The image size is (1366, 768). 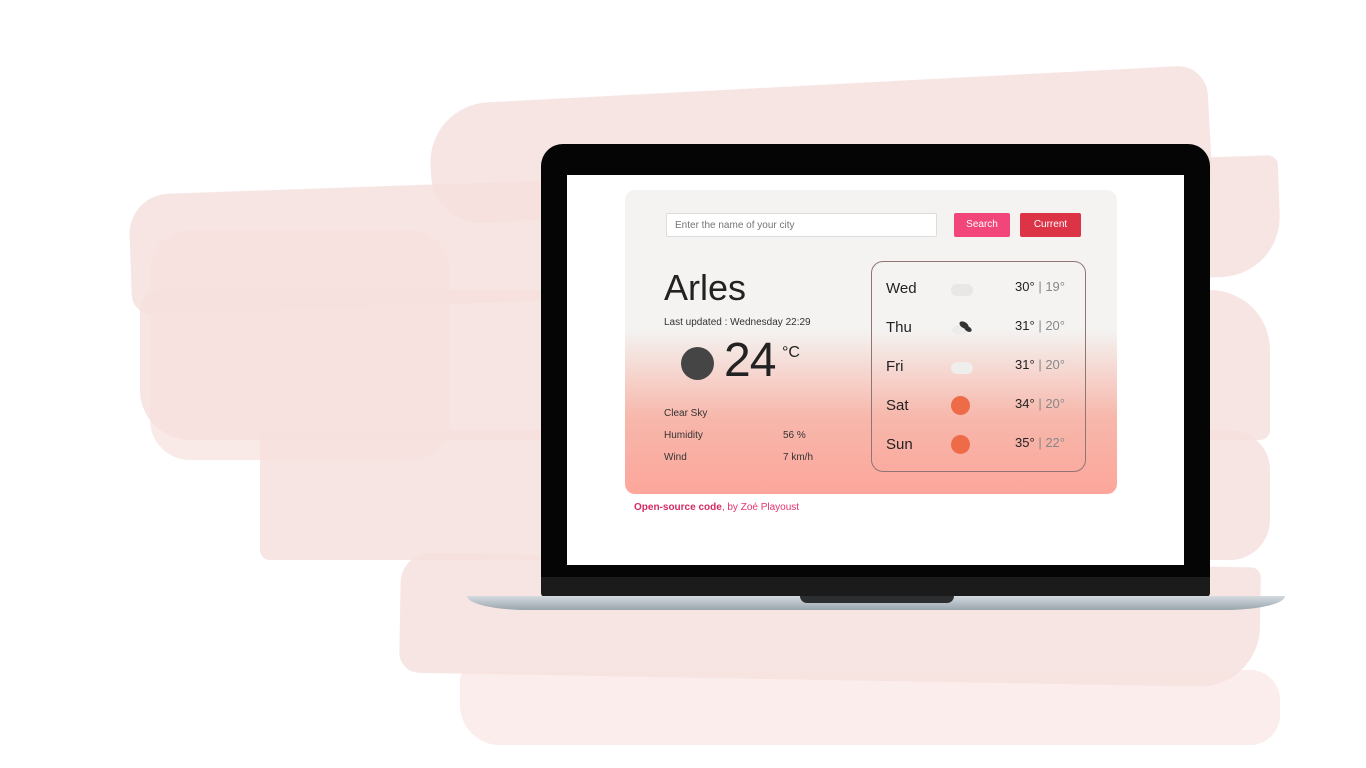 I want to click on forecast-row: Wed 30° | 19°, so click(x=979, y=288).